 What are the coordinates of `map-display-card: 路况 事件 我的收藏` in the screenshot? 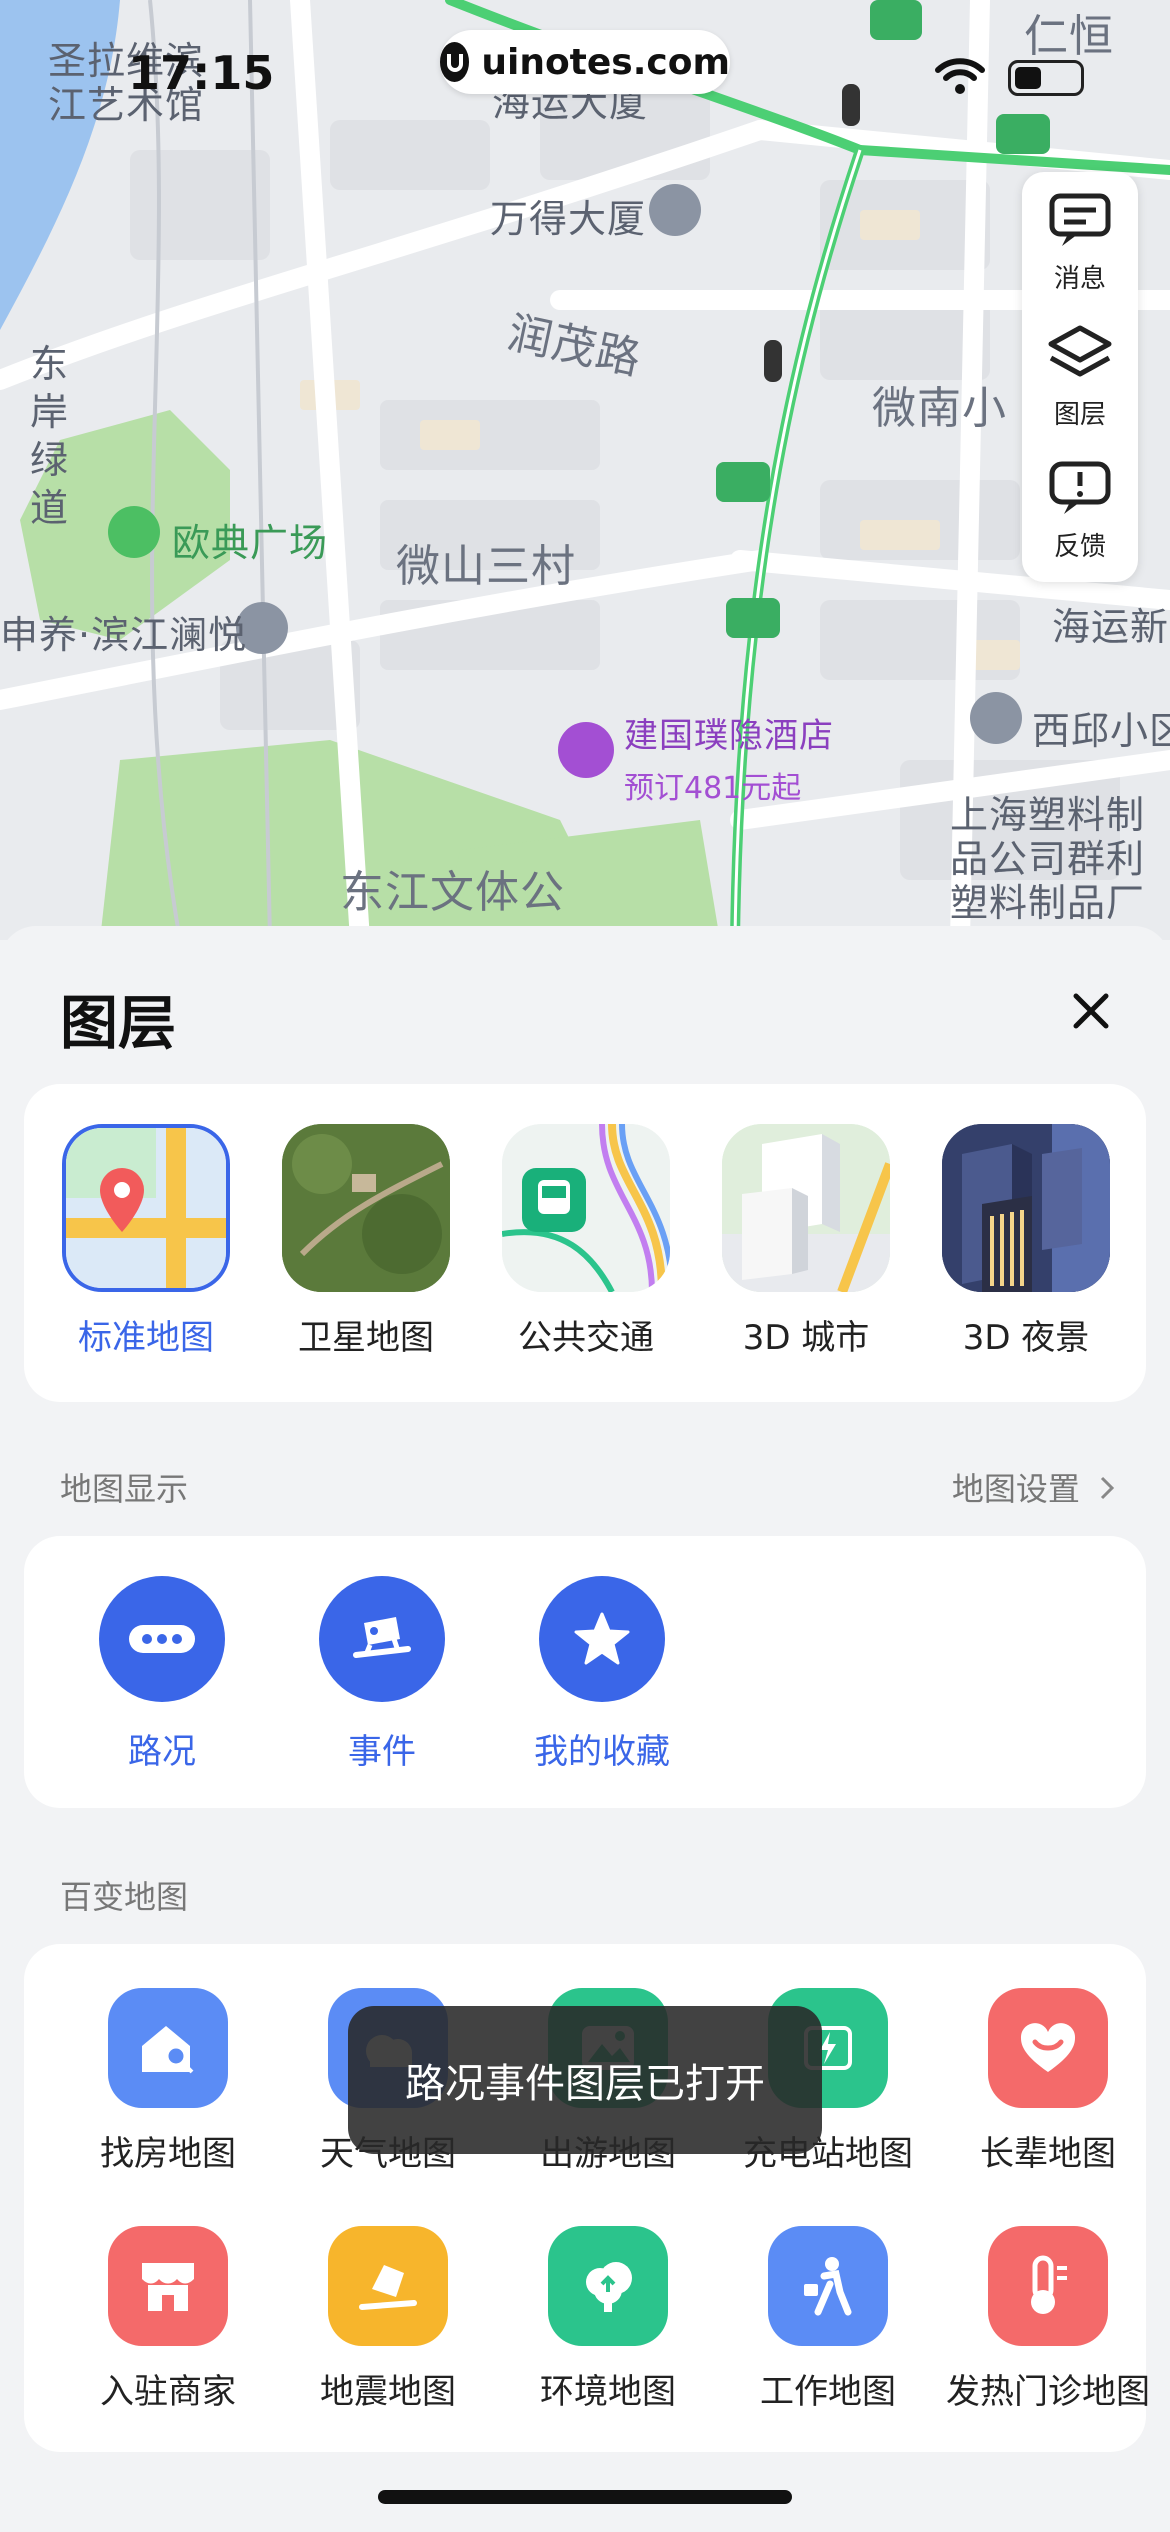 It's located at (585, 1672).